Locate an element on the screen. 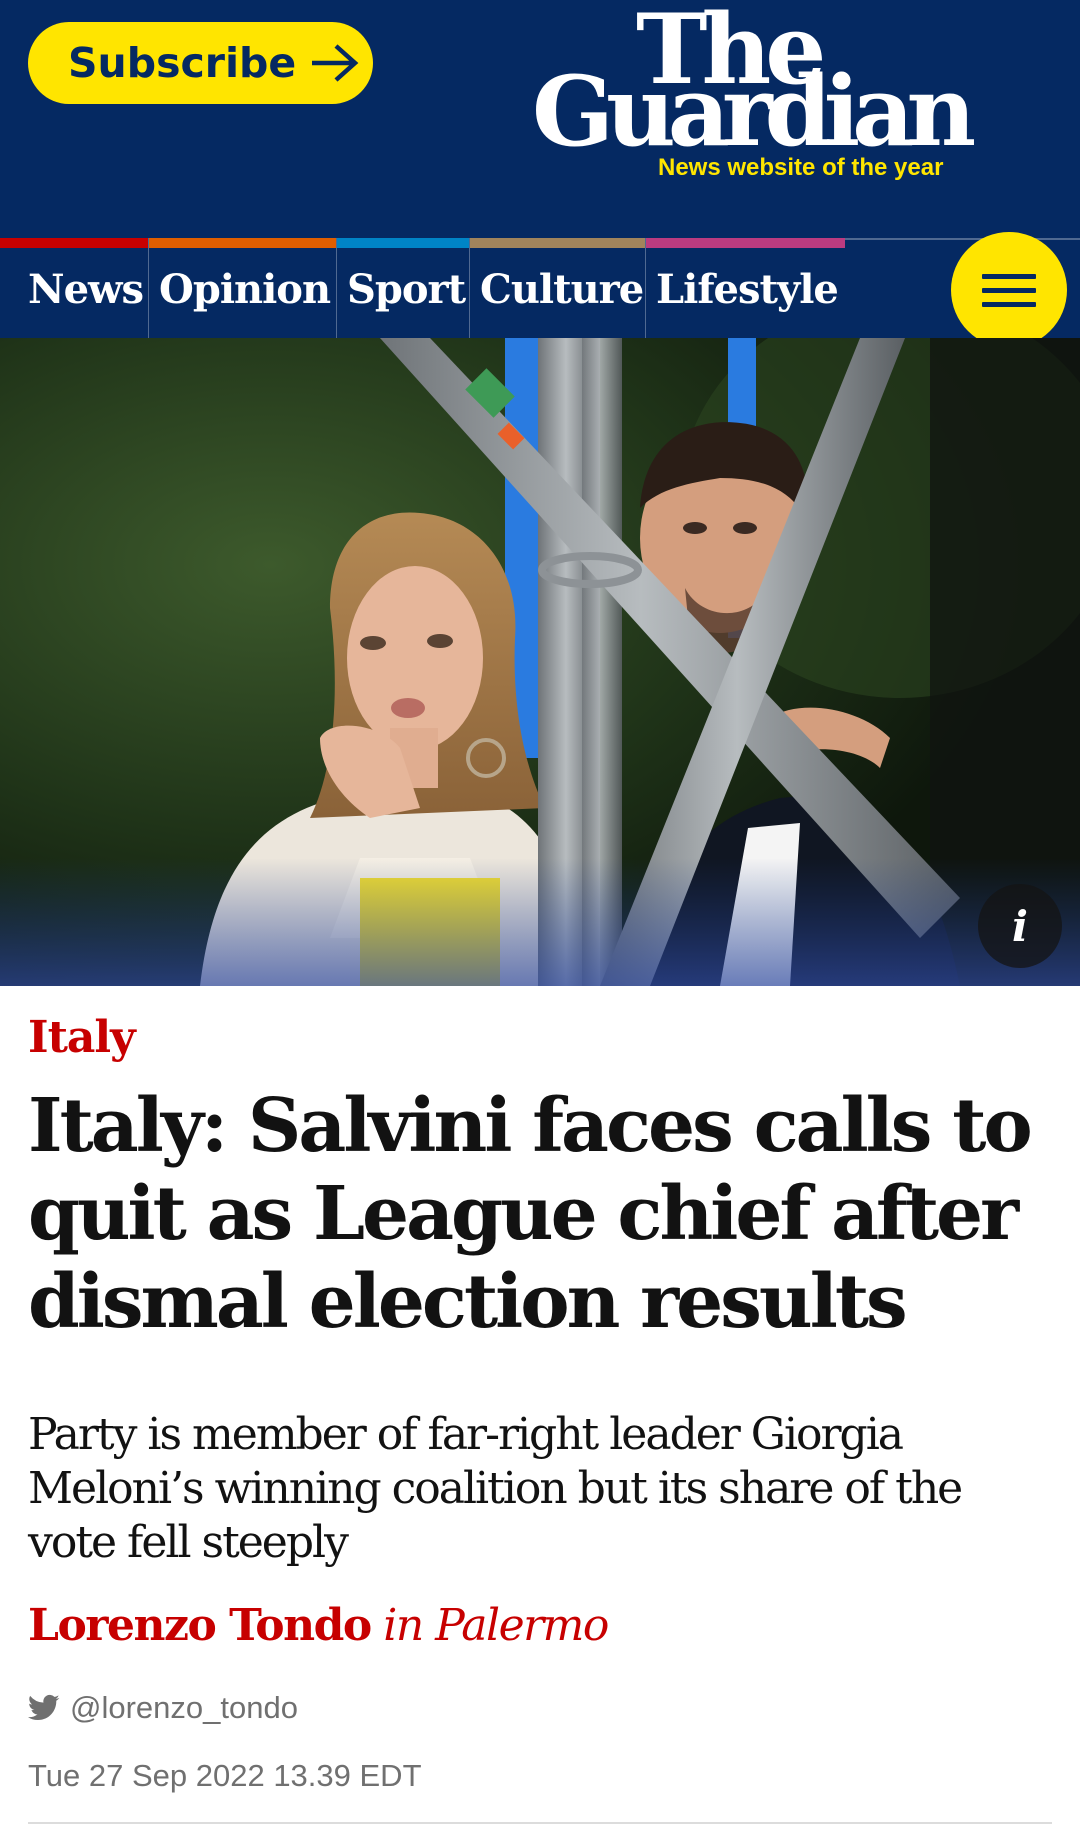 This screenshot has width=1080, height=1827. section-kicker: Italy is located at coordinates (82, 1037).